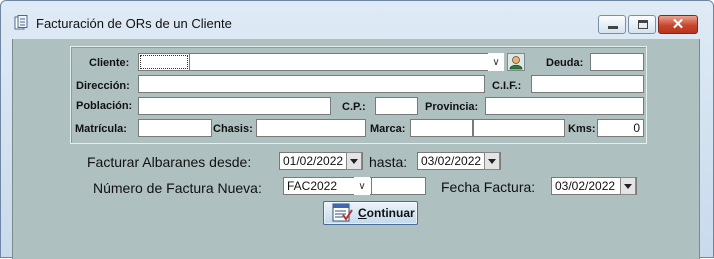 Image resolution: width=714 pixels, height=259 pixels. What do you see at coordinates (103, 86) in the screenshot?
I see `direccion-label: Dirección:` at bounding box center [103, 86].